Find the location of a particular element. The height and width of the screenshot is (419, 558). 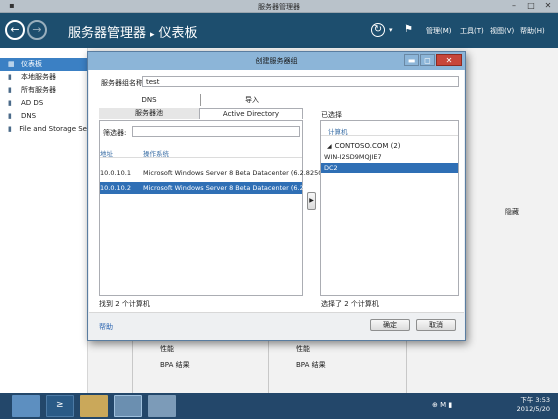

network-taskbar-icon is located at coordinates (128, 406).